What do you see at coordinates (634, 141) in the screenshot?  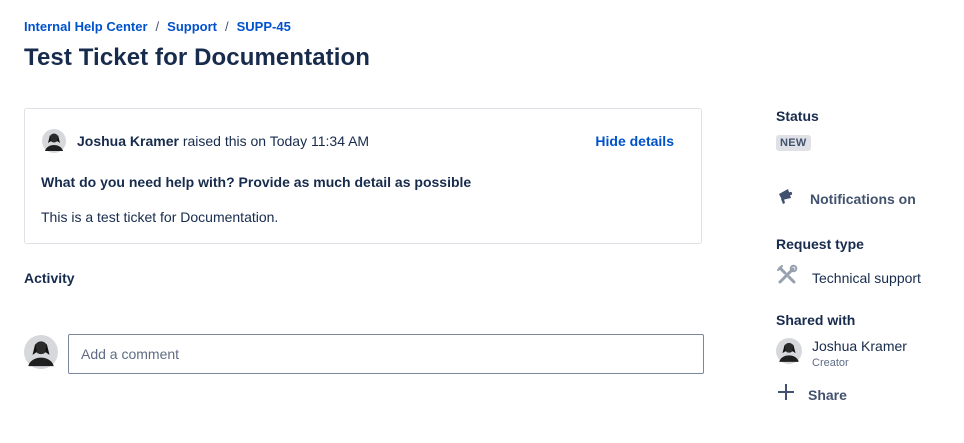 I see `hide-details-button: Hide details` at bounding box center [634, 141].